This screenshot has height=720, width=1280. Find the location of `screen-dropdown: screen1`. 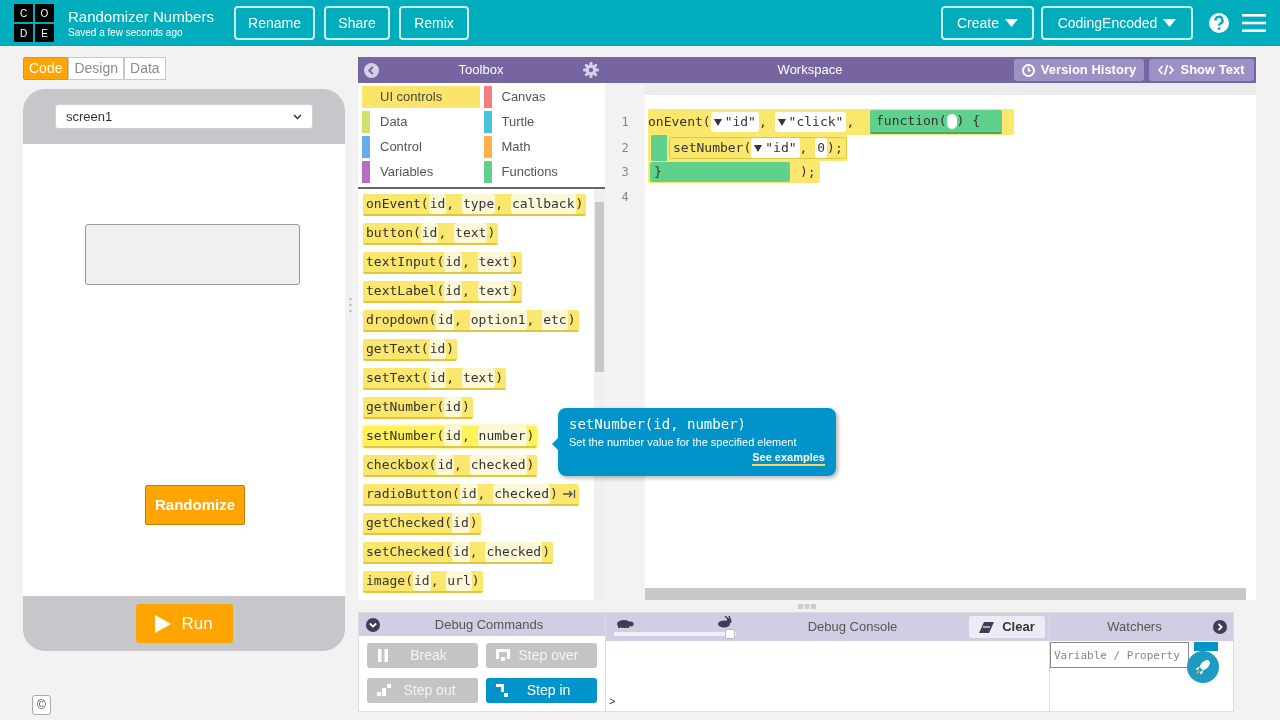

screen-dropdown: screen1 is located at coordinates (184, 116).